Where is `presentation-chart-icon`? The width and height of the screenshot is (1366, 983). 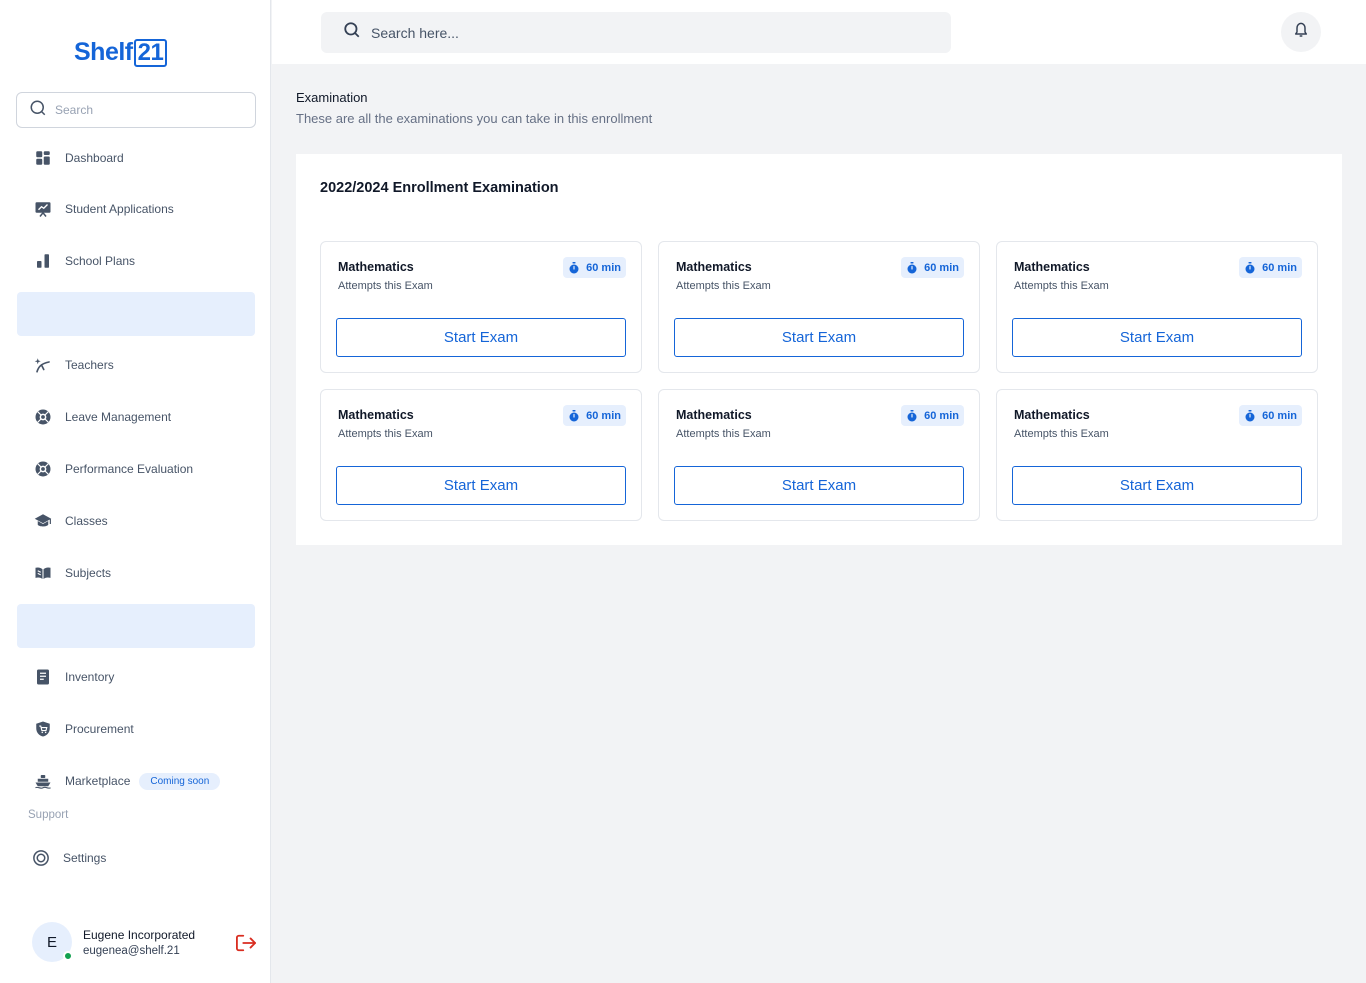 presentation-chart-icon is located at coordinates (43, 209).